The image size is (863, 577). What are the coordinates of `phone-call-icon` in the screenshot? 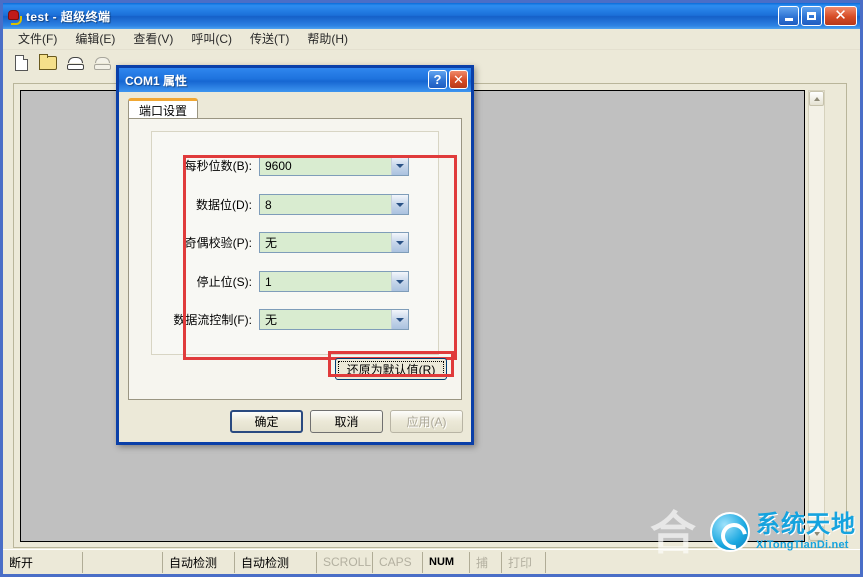 It's located at (75, 63).